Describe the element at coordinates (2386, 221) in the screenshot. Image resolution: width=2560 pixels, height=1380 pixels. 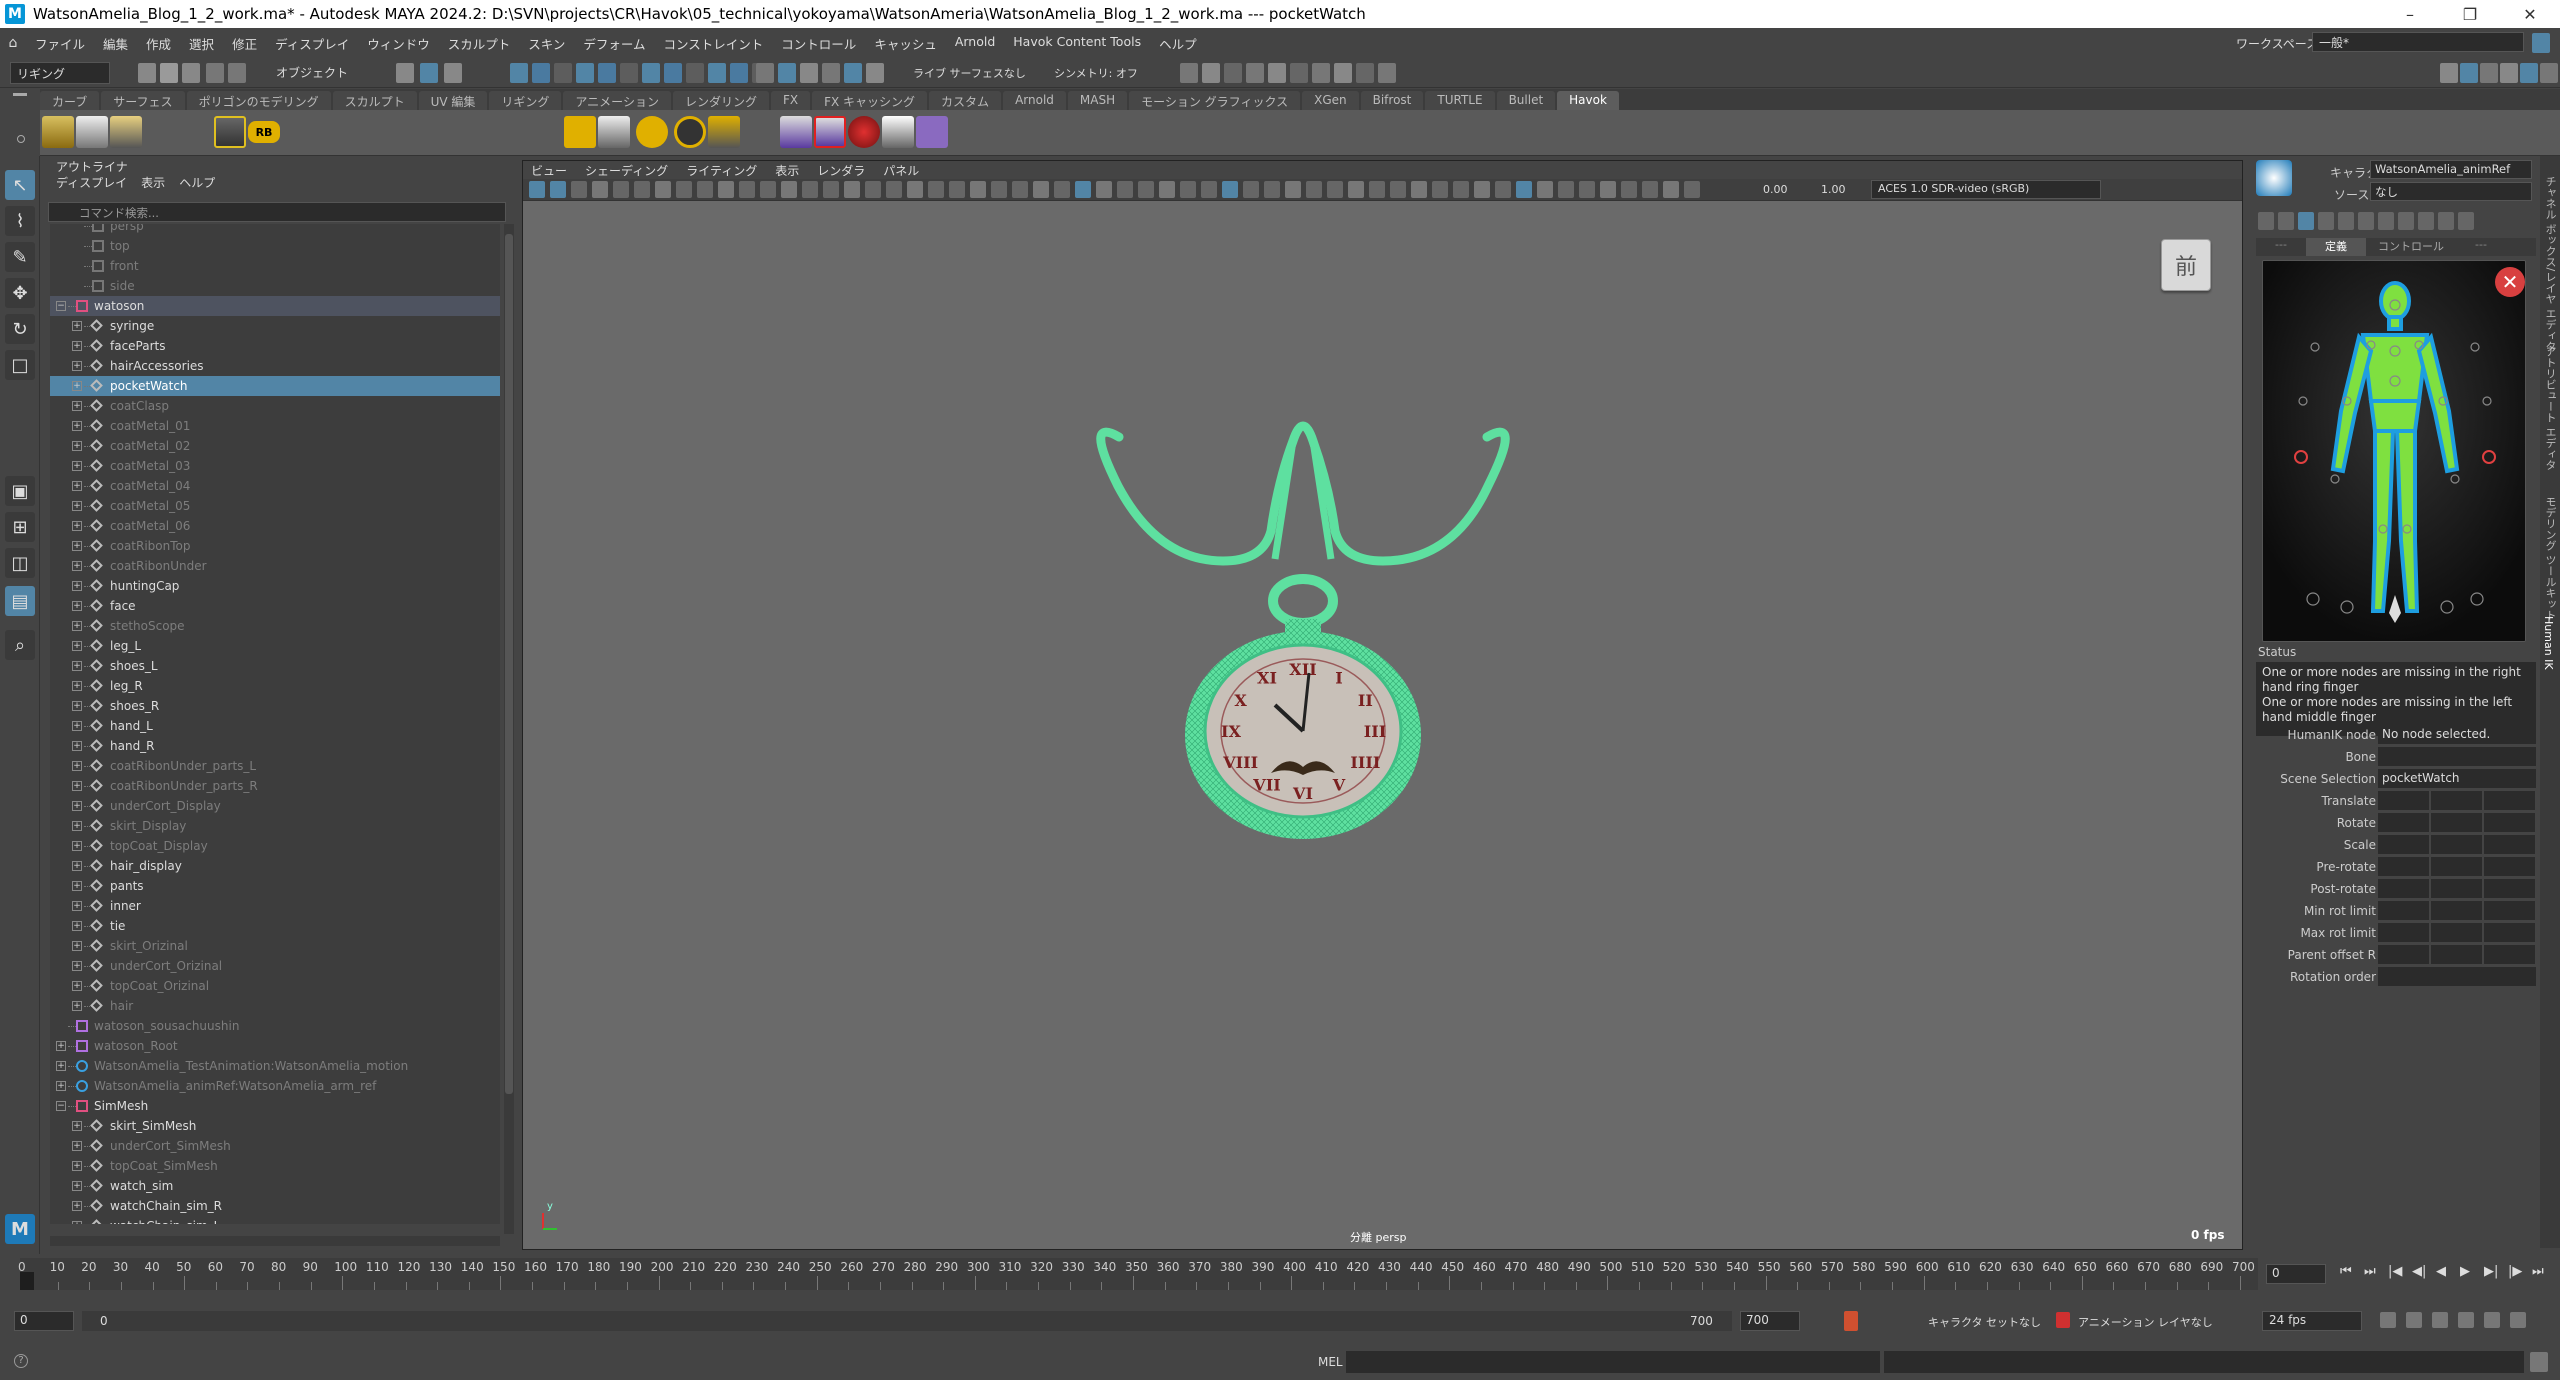
I see `humanik-tool-6-icon` at that location.